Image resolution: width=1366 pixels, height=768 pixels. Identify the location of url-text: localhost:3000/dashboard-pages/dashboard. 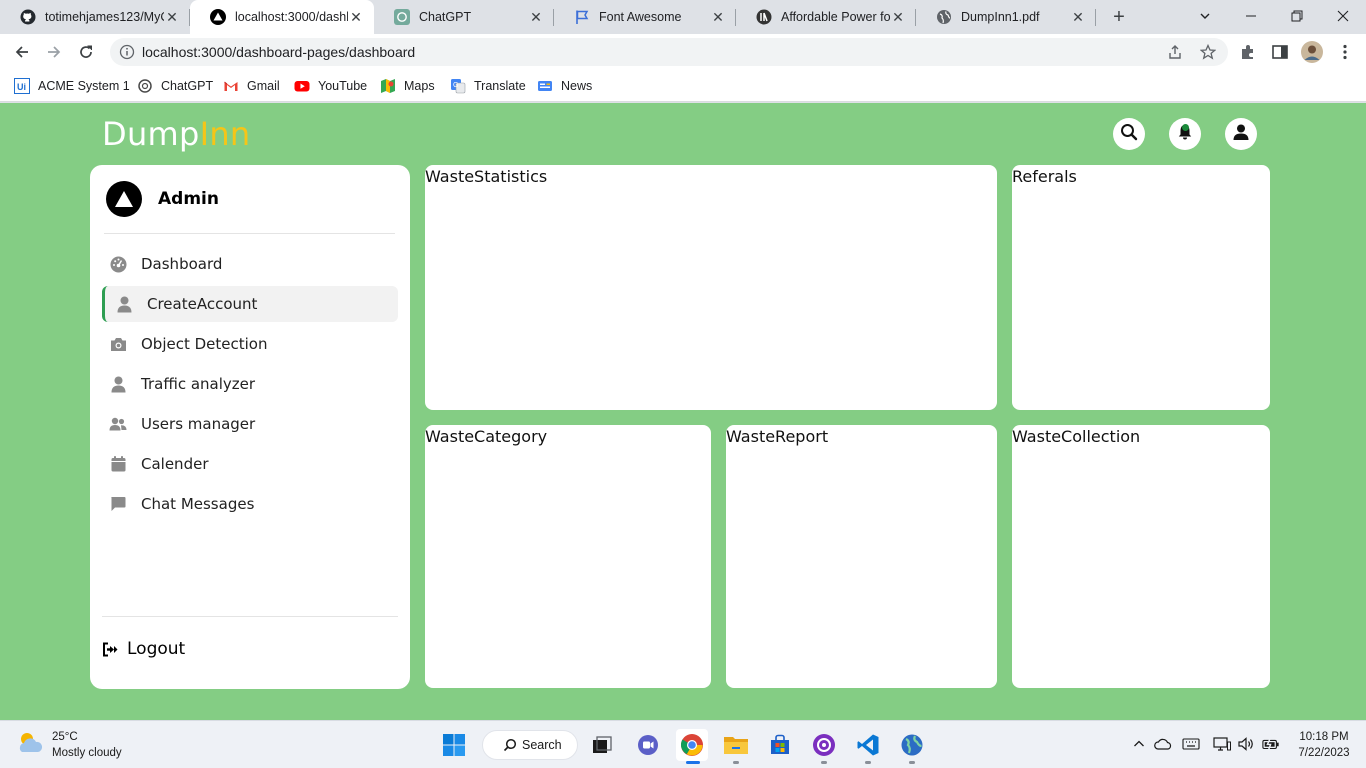
(278, 52).